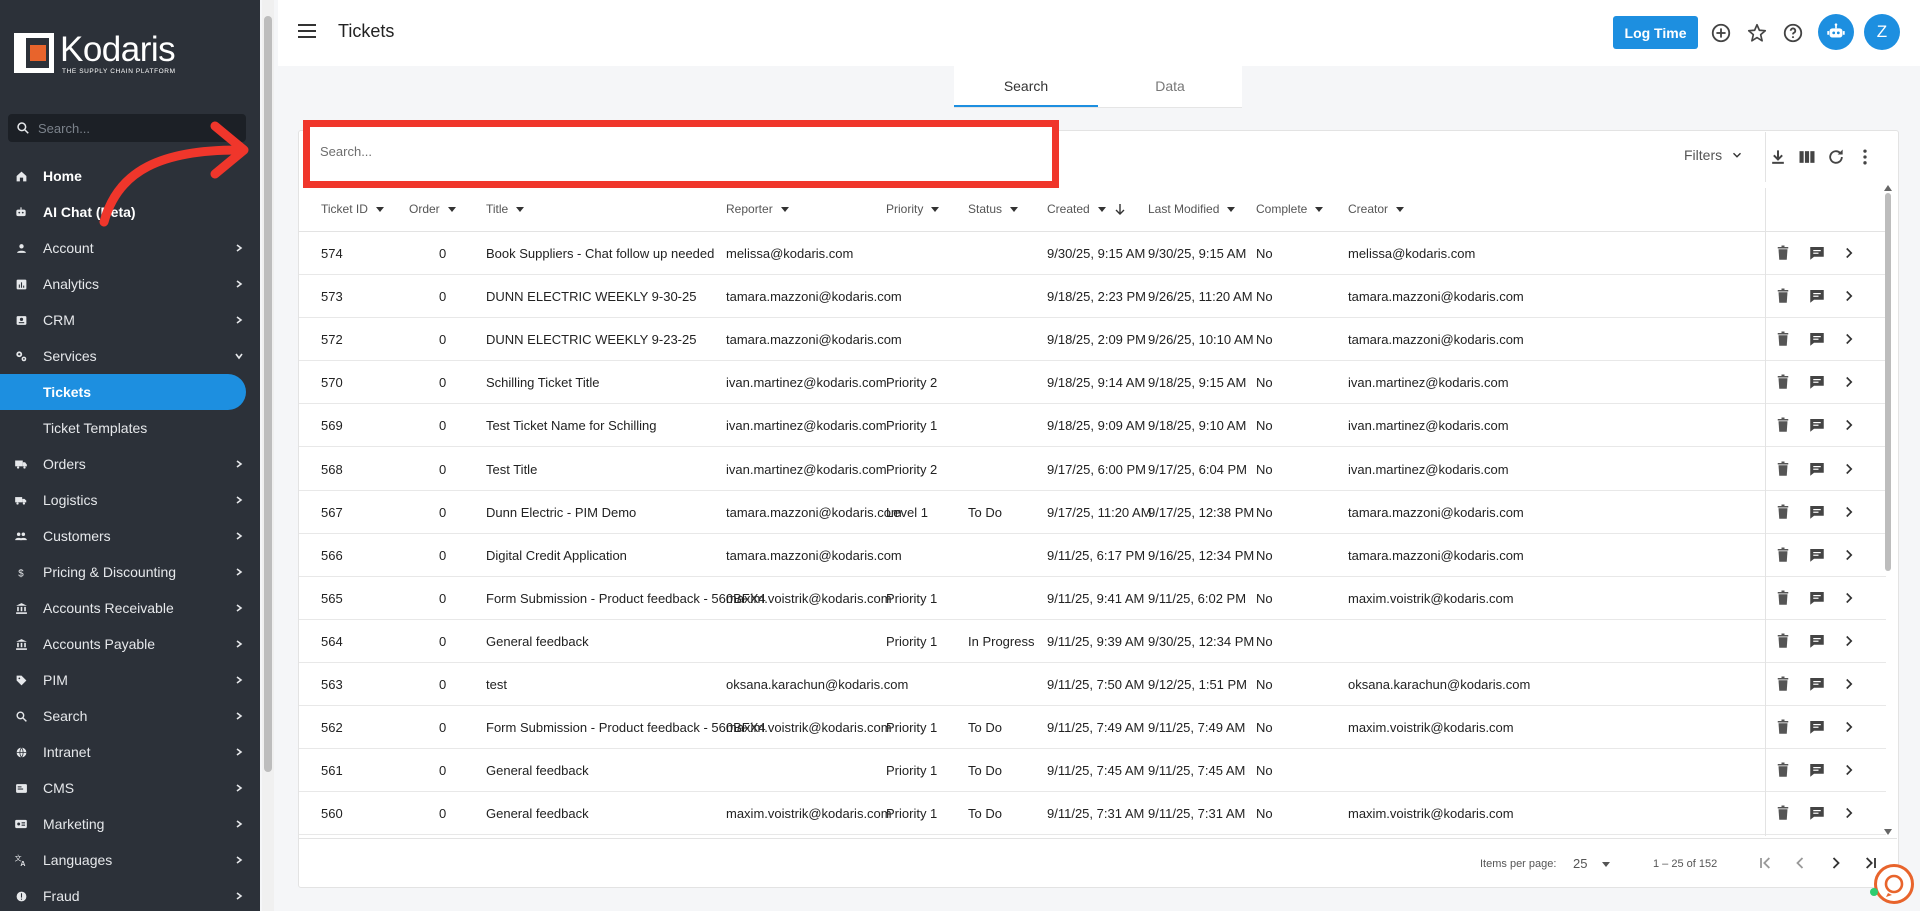  What do you see at coordinates (1894, 884) in the screenshot?
I see `chat-support-button` at bounding box center [1894, 884].